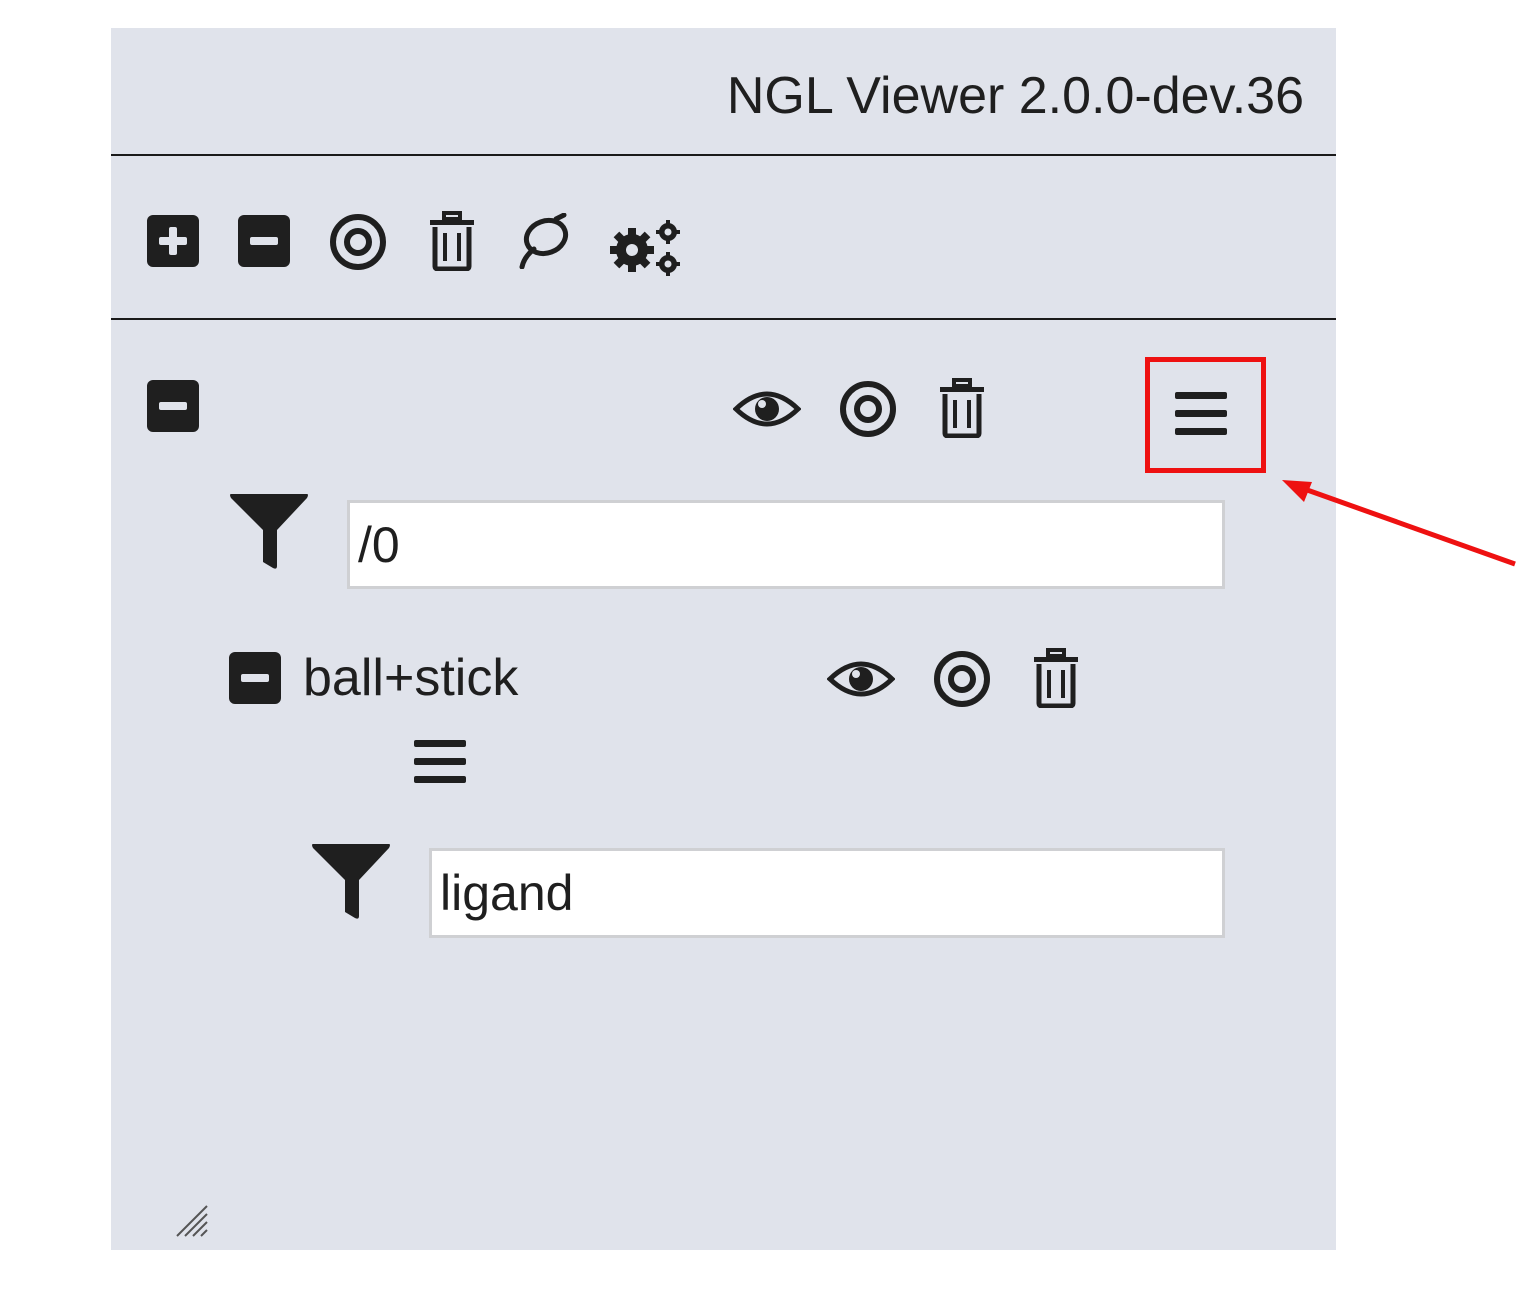 The height and width of the screenshot is (1295, 1534). Describe the element at coordinates (1205, 415) in the screenshot. I see `highlight-box` at that location.